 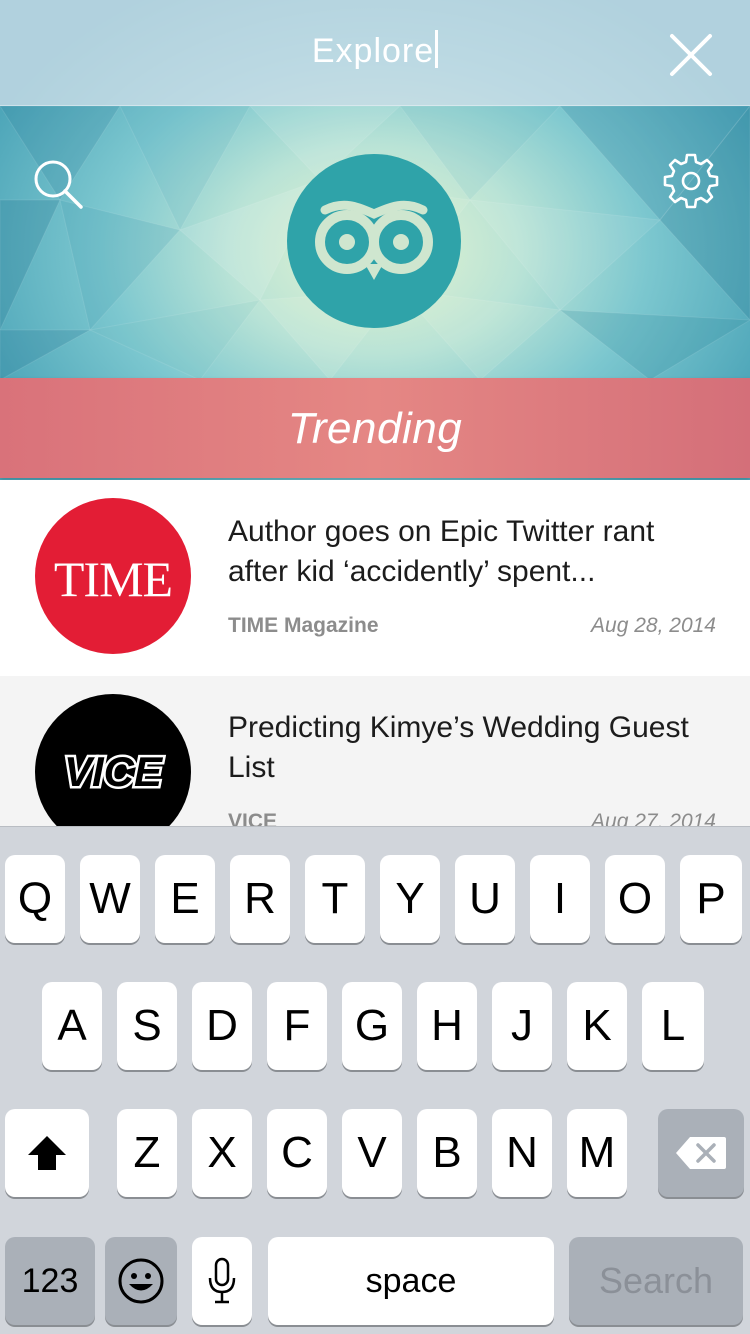 I want to click on microphone-icon, so click(x=222, y=1280).